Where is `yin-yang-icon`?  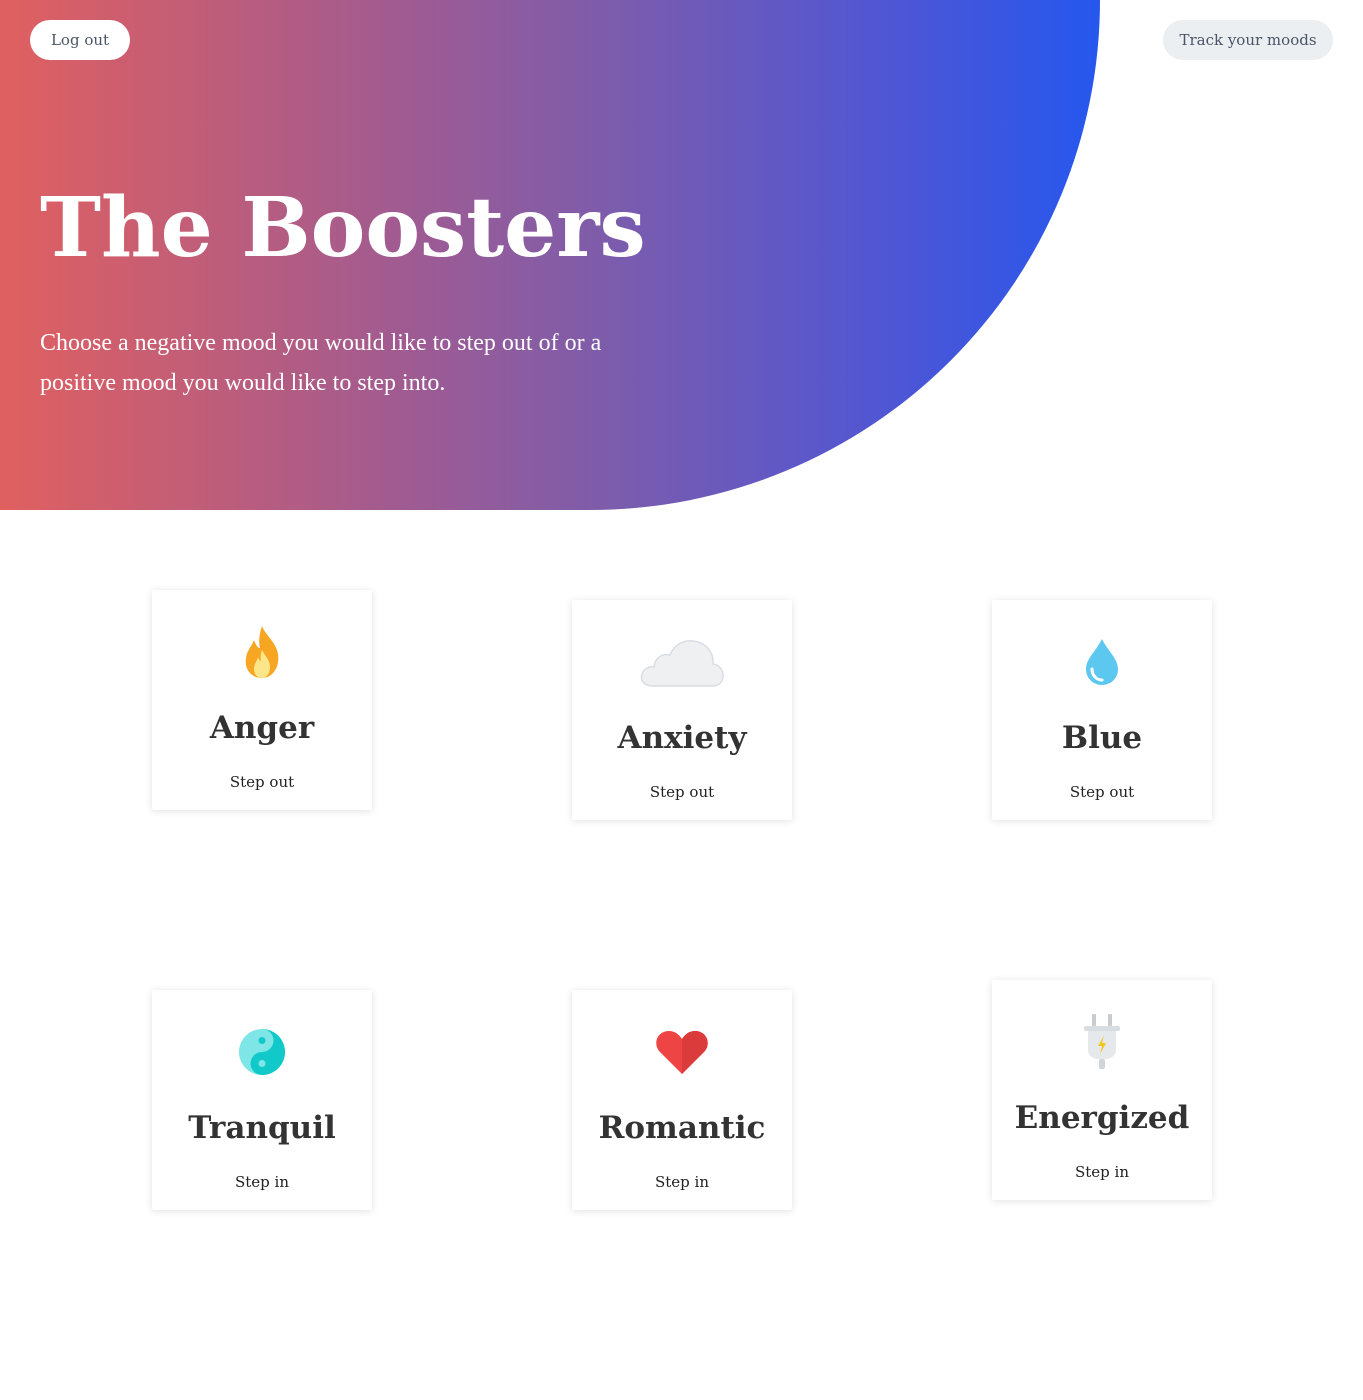
yin-yang-icon is located at coordinates (262, 1052).